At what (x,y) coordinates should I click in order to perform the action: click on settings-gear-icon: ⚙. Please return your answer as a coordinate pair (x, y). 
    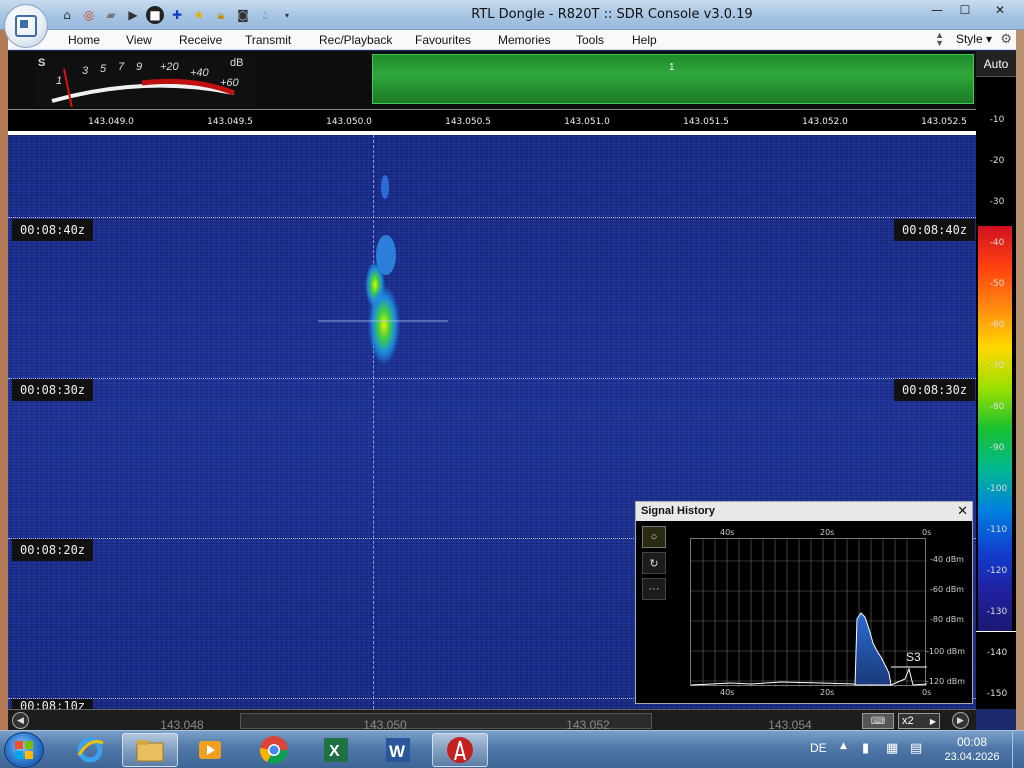
    Looking at the image, I should click on (1006, 39).